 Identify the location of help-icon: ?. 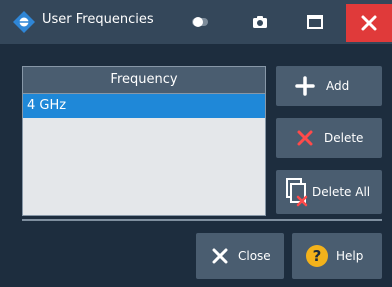
(317, 256).